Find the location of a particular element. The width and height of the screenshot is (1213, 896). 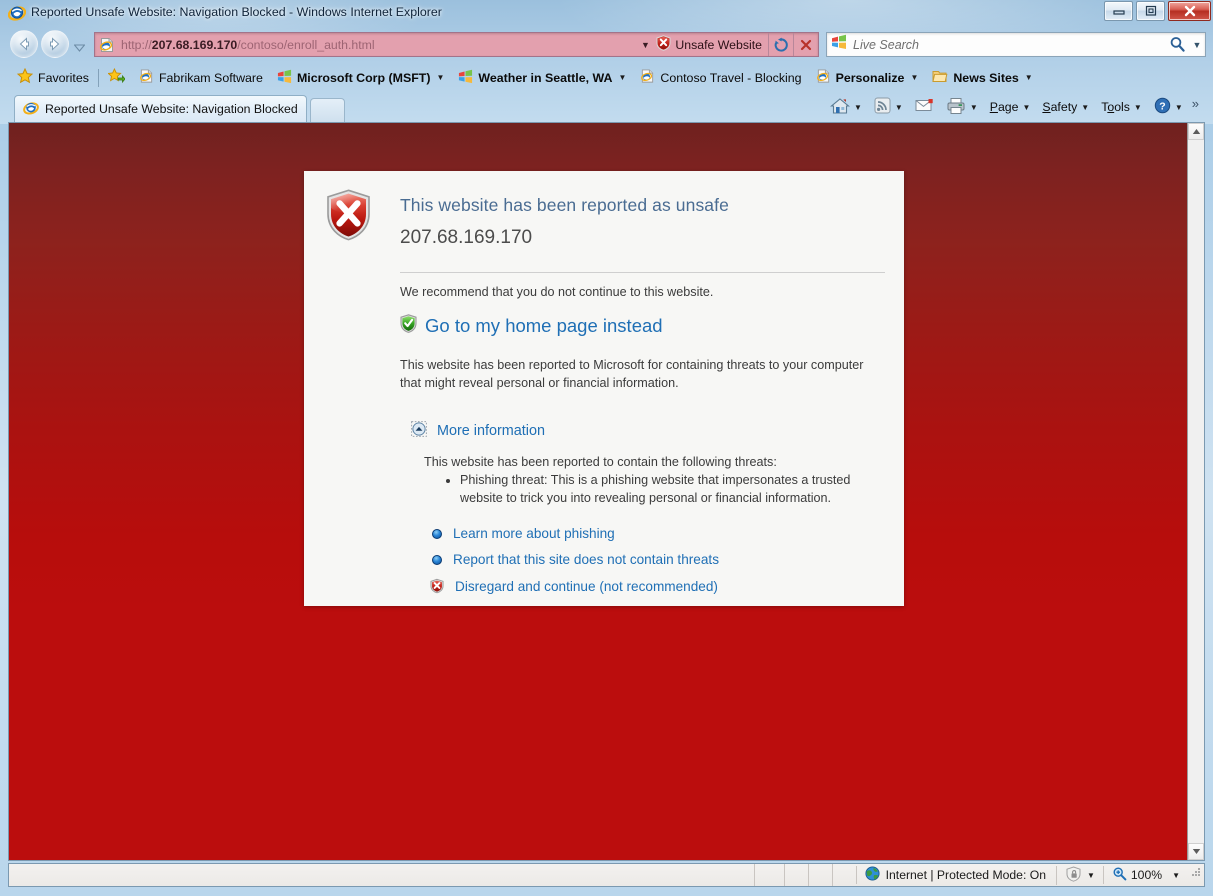

globe-icon is located at coordinates (872, 875).